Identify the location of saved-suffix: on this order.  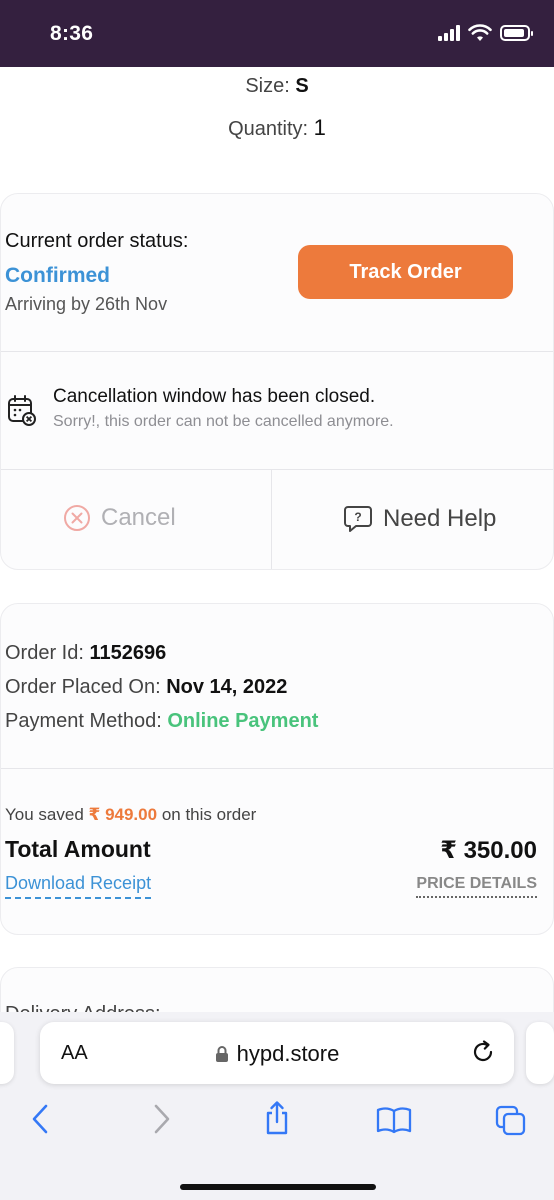
(209, 814).